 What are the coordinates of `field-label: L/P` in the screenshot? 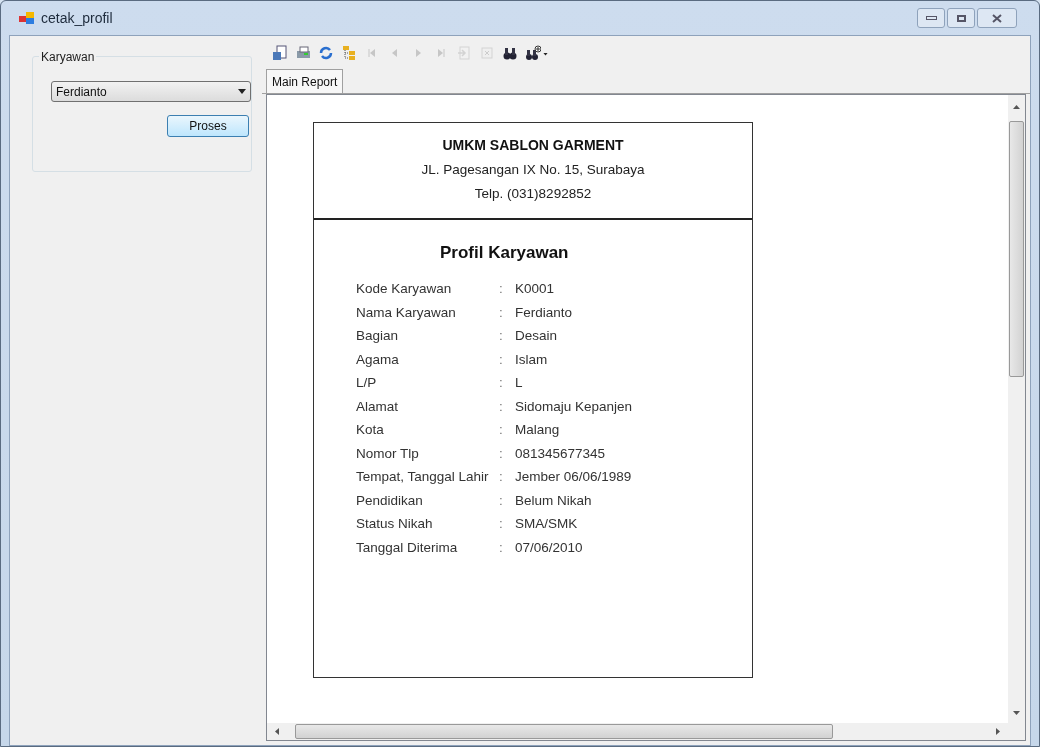 It's located at (367, 383).